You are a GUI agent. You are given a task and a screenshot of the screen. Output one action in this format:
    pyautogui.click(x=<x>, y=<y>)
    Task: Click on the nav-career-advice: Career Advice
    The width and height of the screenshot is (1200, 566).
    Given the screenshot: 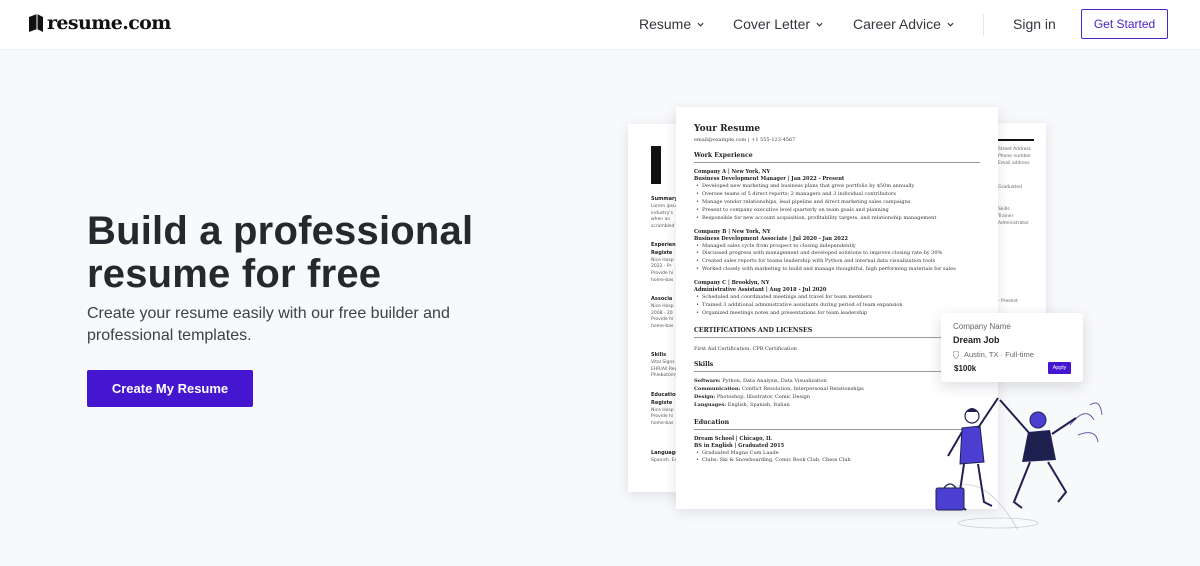 What is the action you would take?
    pyautogui.click(x=903, y=24)
    